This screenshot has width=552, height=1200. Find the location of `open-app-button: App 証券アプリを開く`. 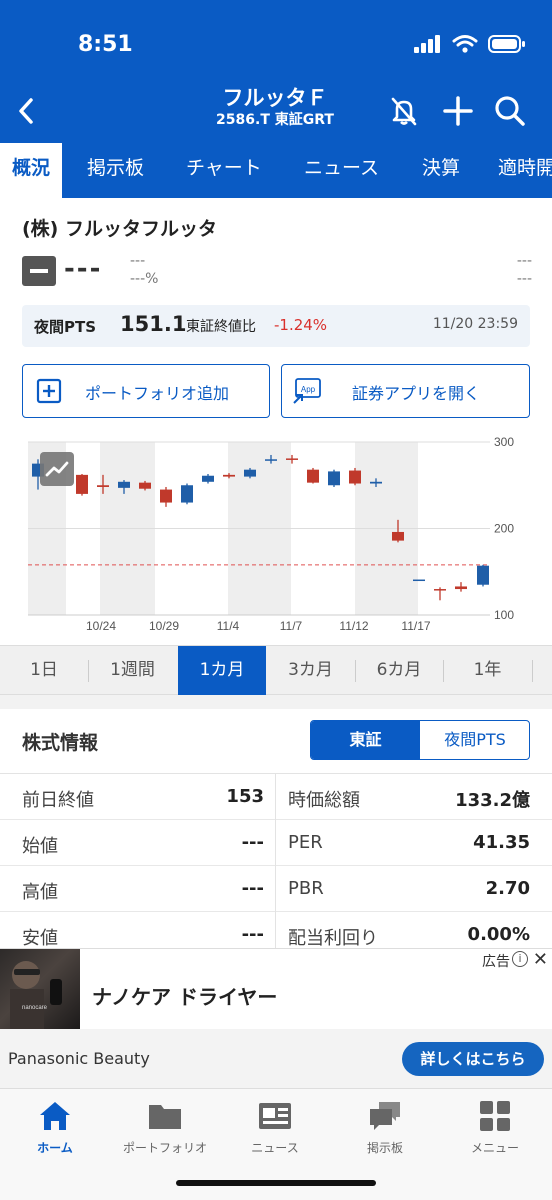

open-app-button: App 証券アプリを開く is located at coordinates (405, 391).